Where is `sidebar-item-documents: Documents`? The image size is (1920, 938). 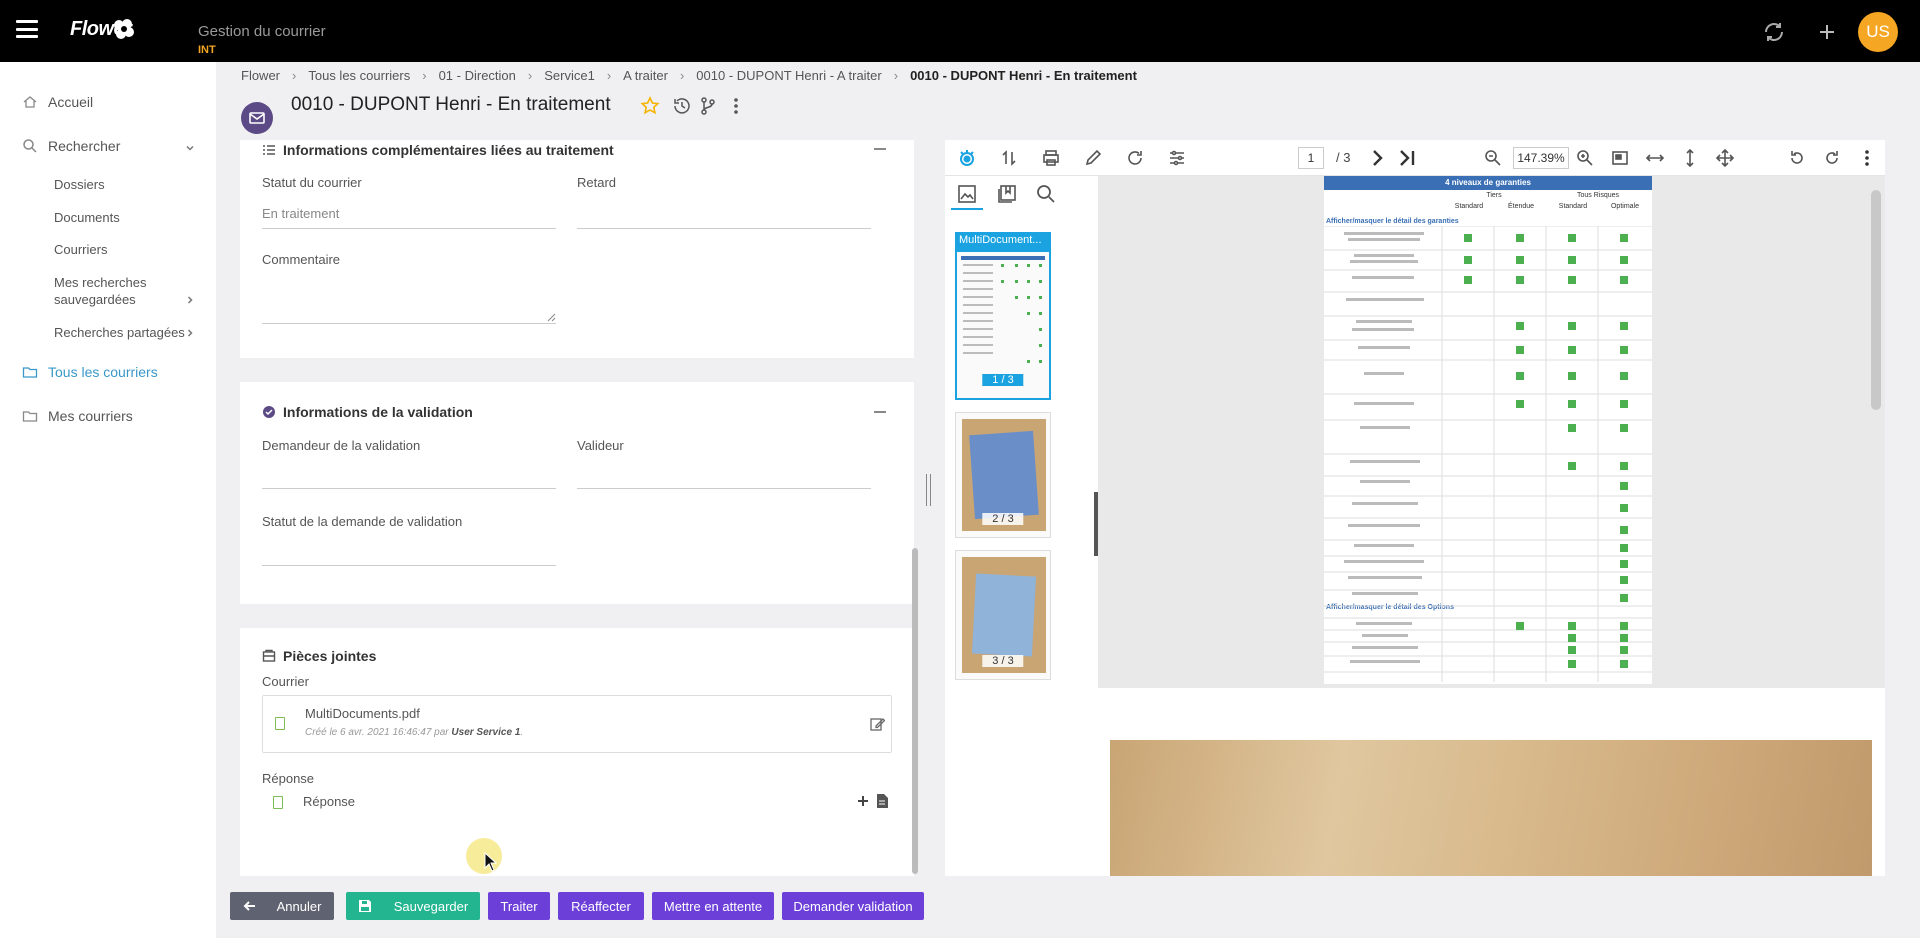 sidebar-item-documents: Documents is located at coordinates (87, 217).